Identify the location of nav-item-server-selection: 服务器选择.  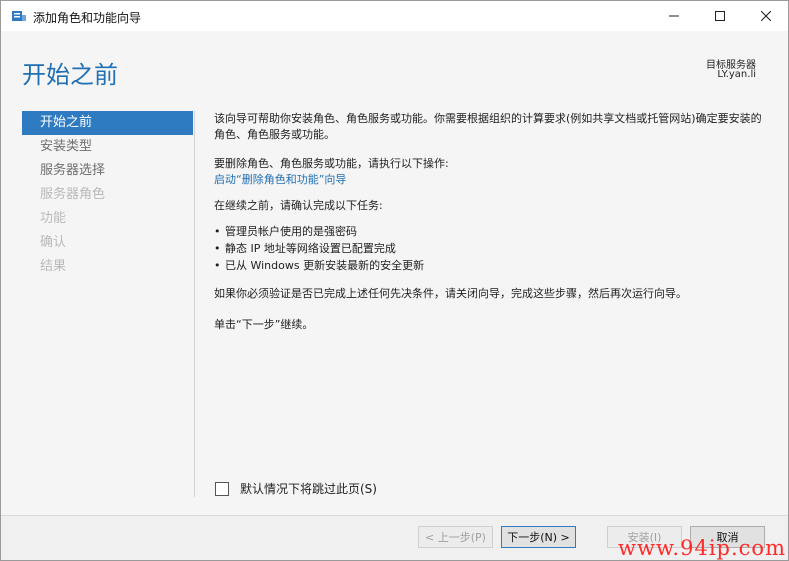
(107, 171).